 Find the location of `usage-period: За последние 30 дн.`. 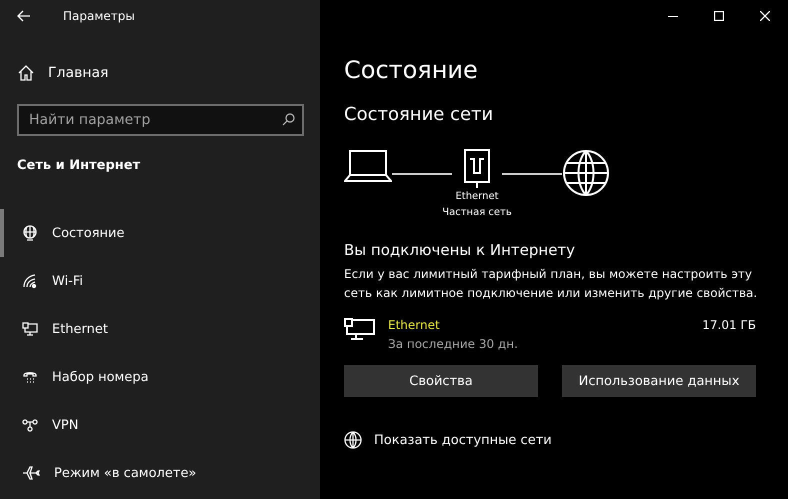

usage-period: За последние 30 дн. is located at coordinates (453, 344).